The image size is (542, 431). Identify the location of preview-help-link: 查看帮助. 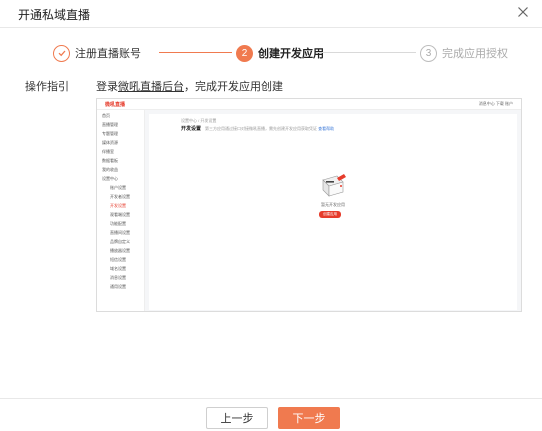
(326, 128).